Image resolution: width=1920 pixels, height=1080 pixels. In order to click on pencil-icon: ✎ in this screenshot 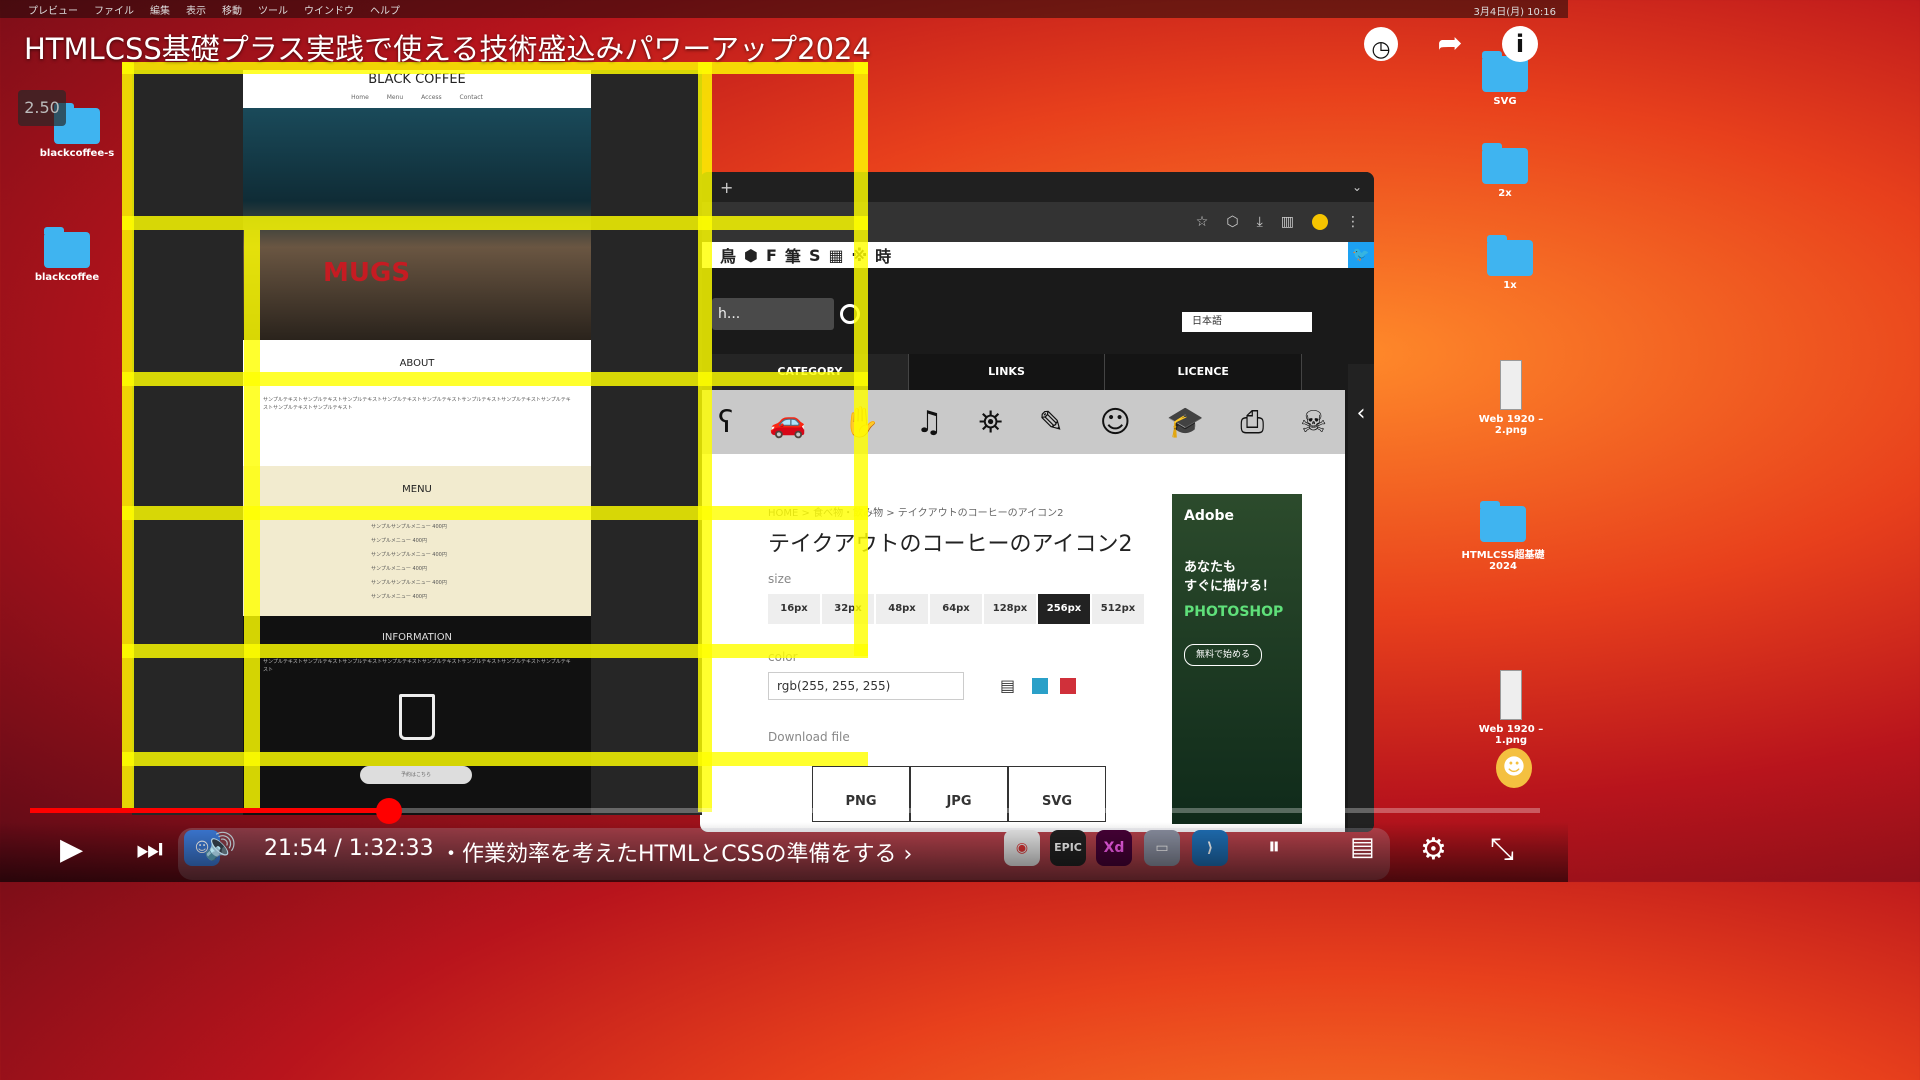, I will do `click(1051, 422)`.